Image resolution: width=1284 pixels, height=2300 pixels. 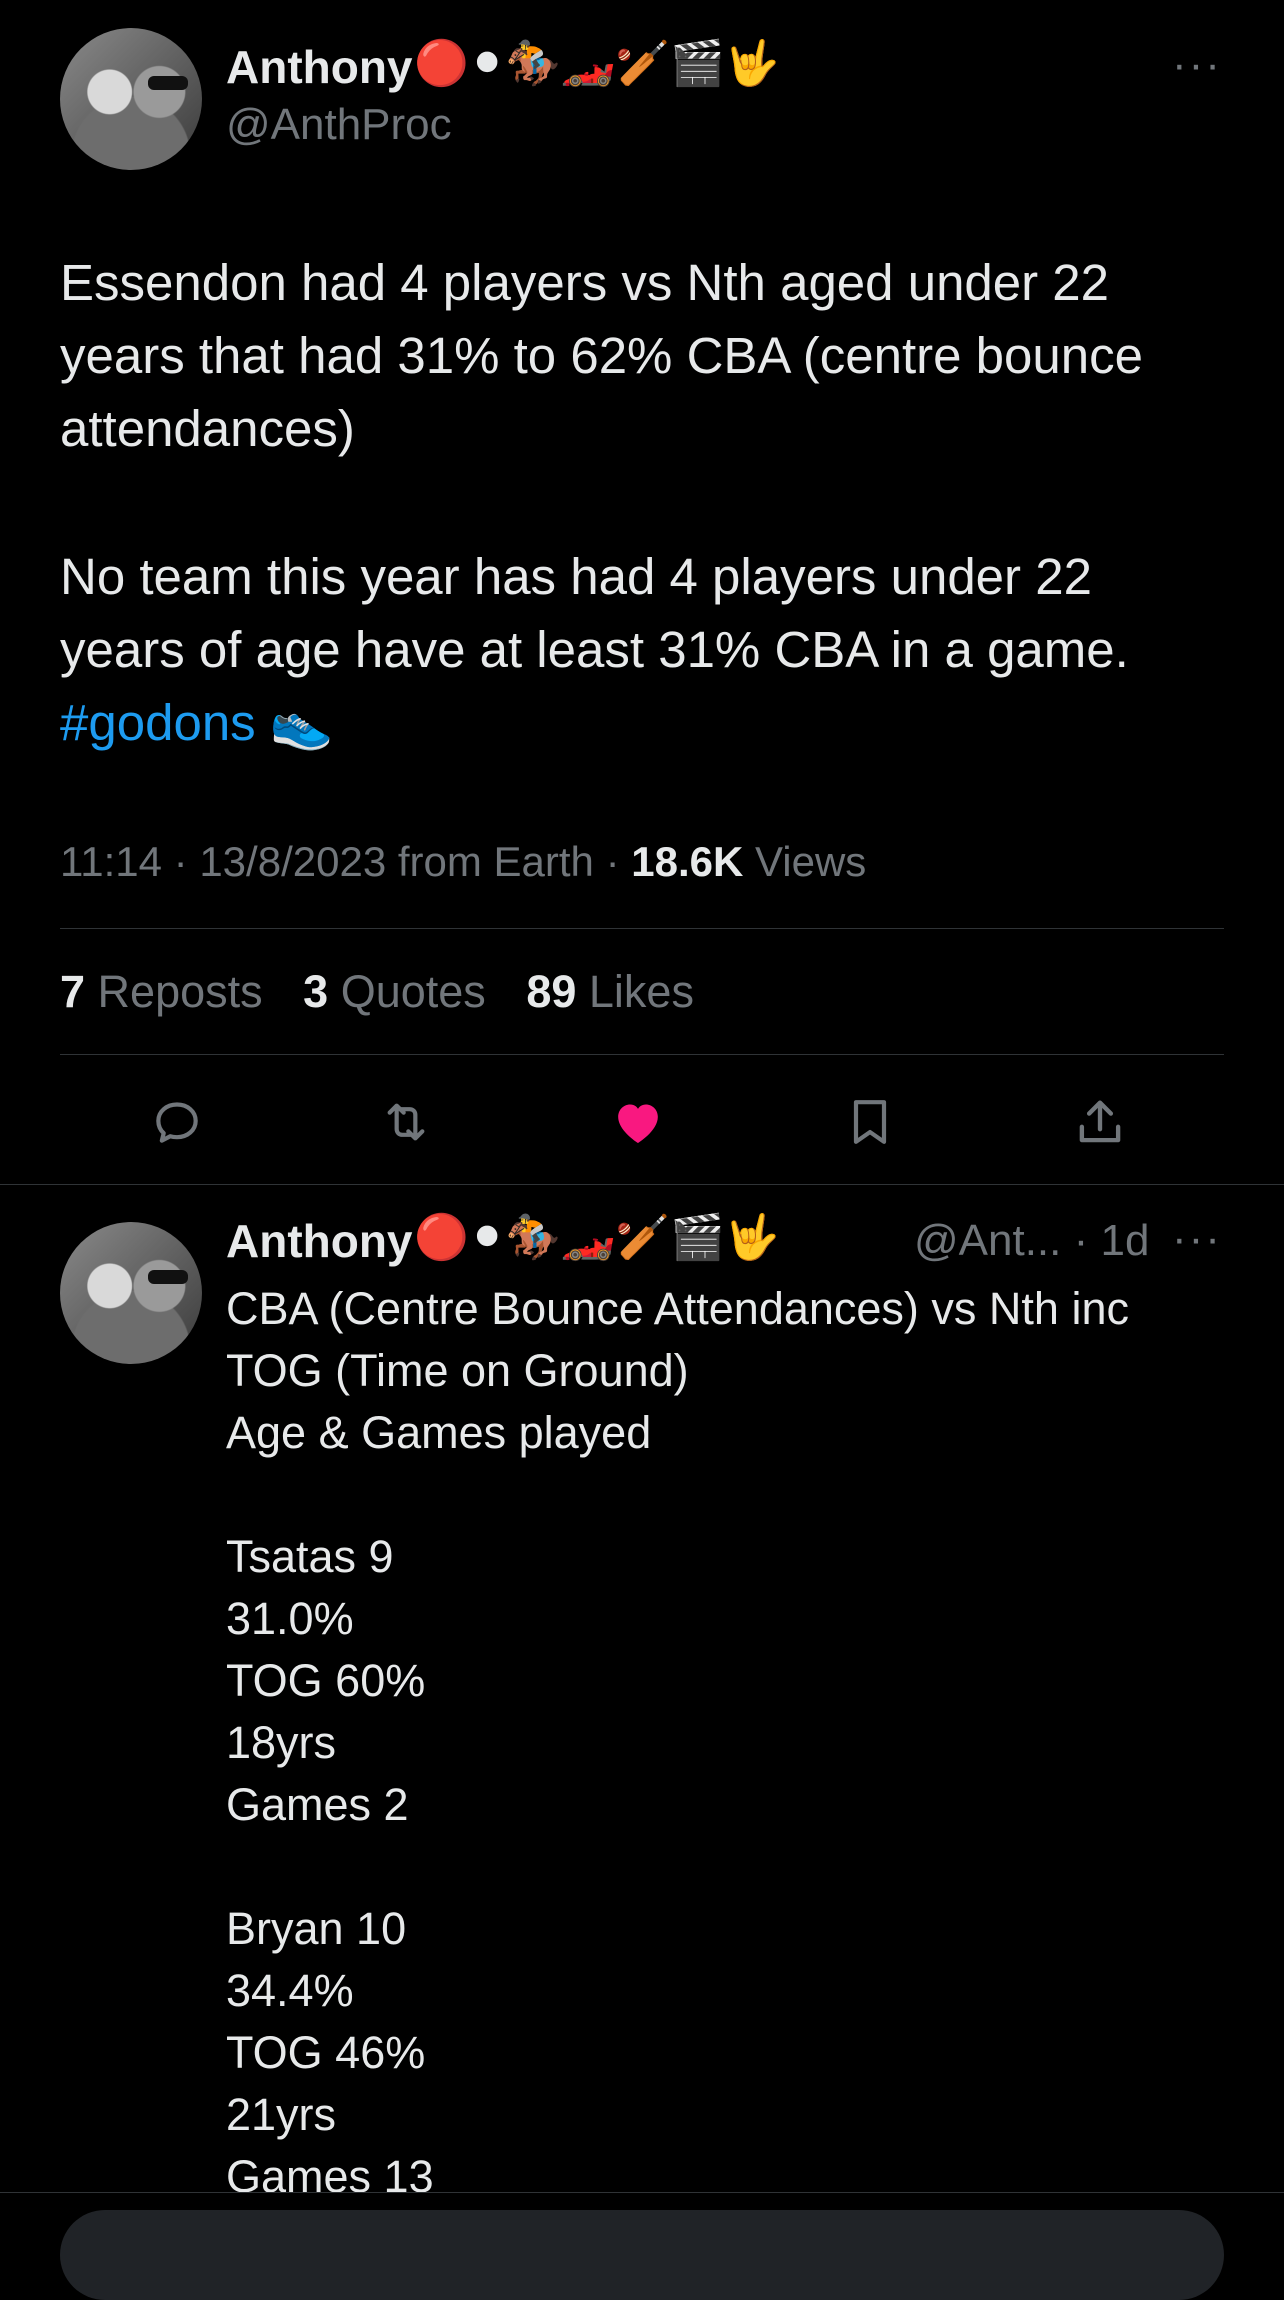 I want to click on engagement-stats: 7 Reposts 3 Quotes 89 Likes, so click(x=391, y=992).